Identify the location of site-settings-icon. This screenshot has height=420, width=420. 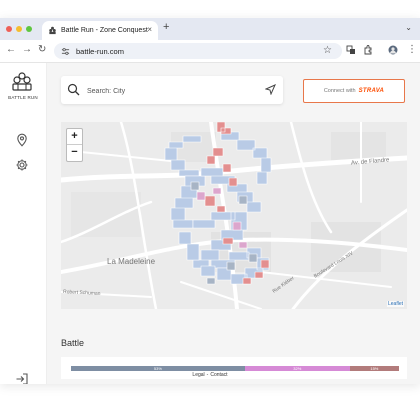
(65, 51).